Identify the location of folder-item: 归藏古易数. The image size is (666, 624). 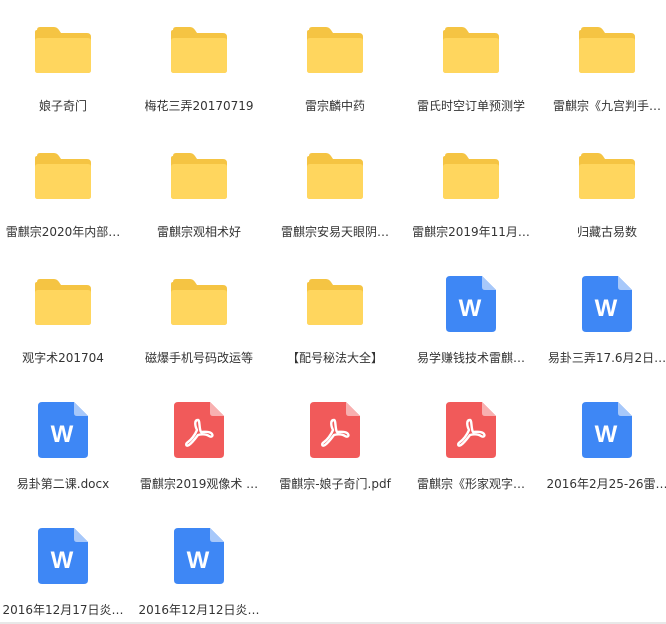
(604, 186).